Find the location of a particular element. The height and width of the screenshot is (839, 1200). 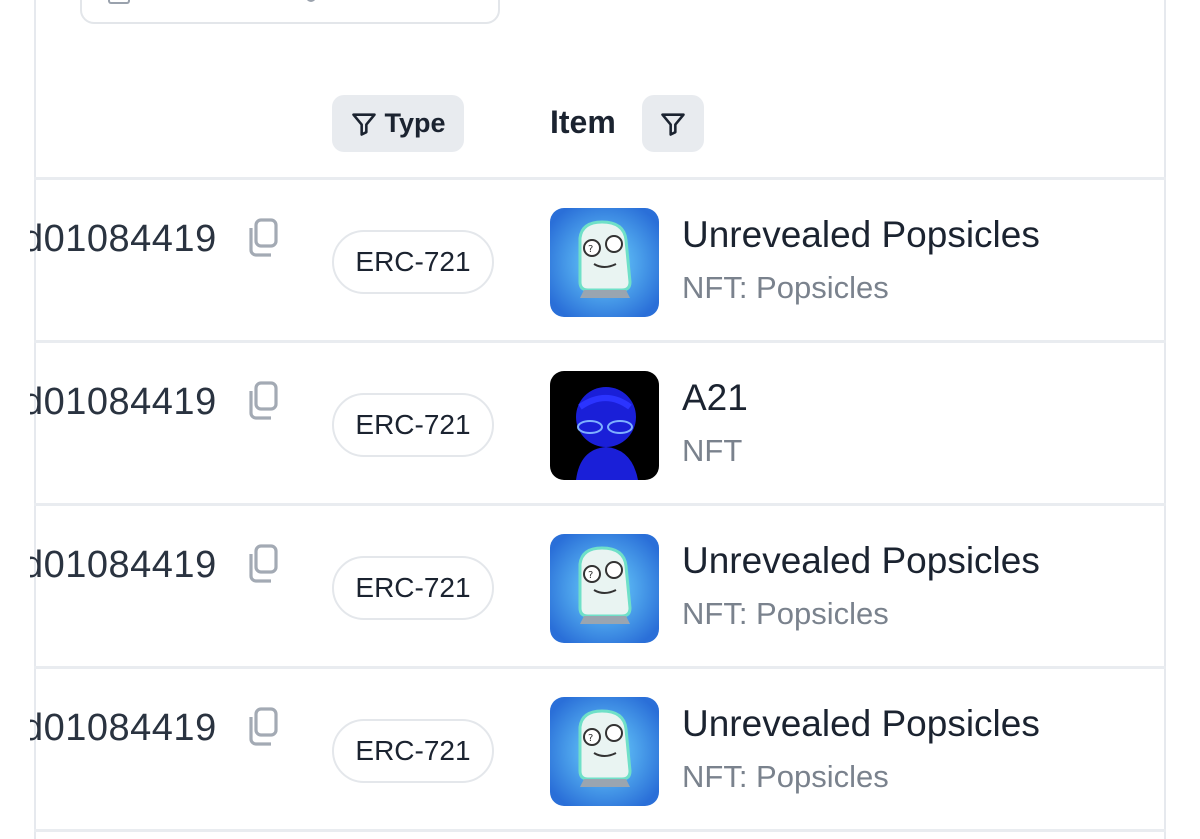

item-filter-button is located at coordinates (673, 123).